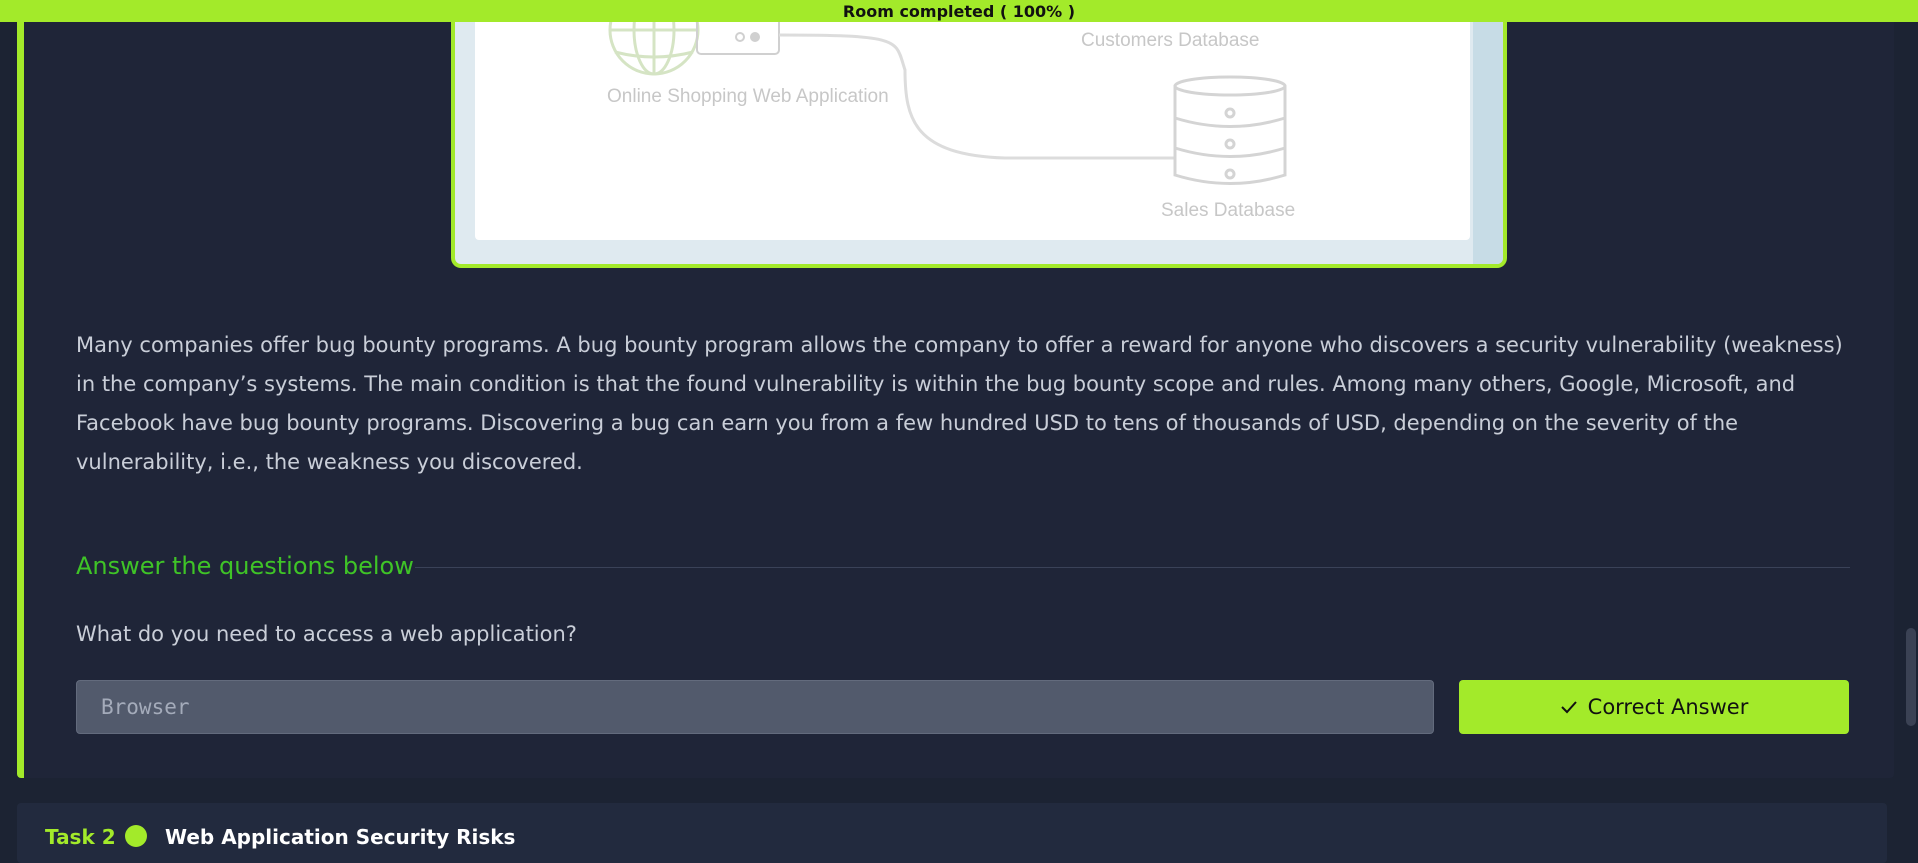 The height and width of the screenshot is (863, 1918). What do you see at coordinates (738, 36) in the screenshot?
I see `server-icon` at bounding box center [738, 36].